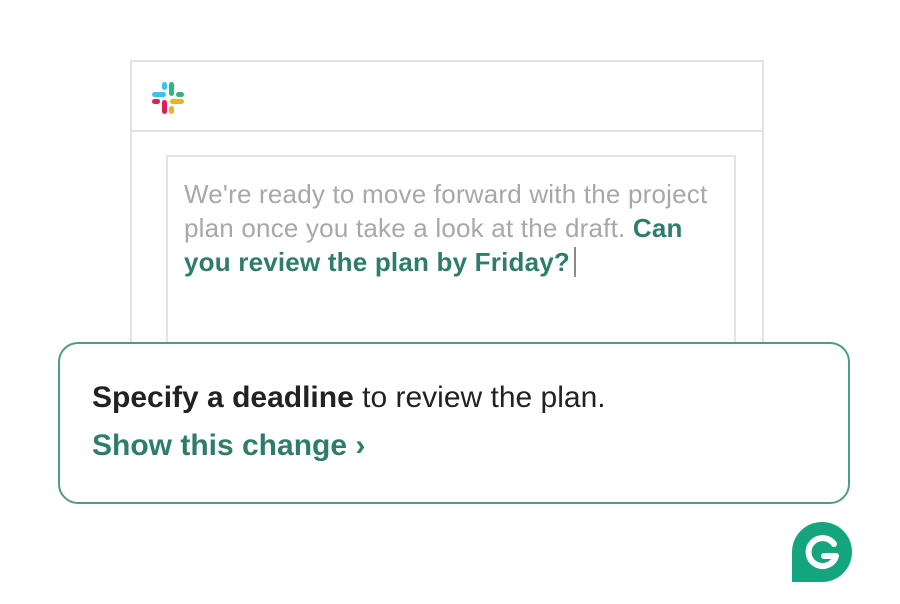  I want to click on show-change-link: Show this change ›, so click(228, 446).